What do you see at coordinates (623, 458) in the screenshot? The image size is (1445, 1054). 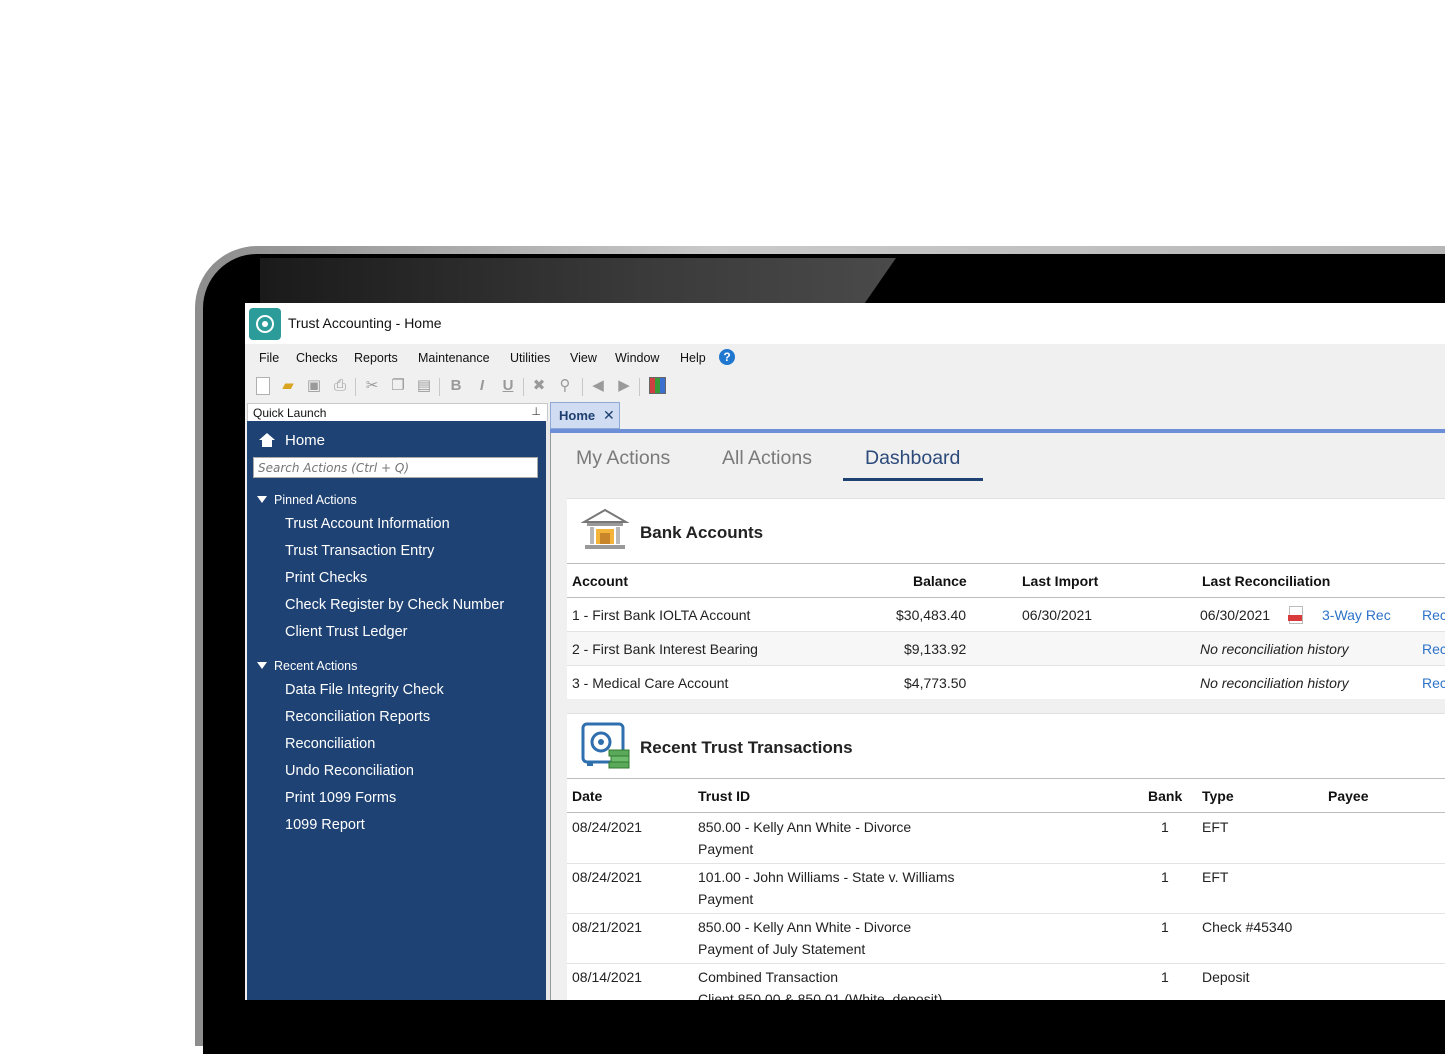 I see `tab-my-actions: My Actions` at bounding box center [623, 458].